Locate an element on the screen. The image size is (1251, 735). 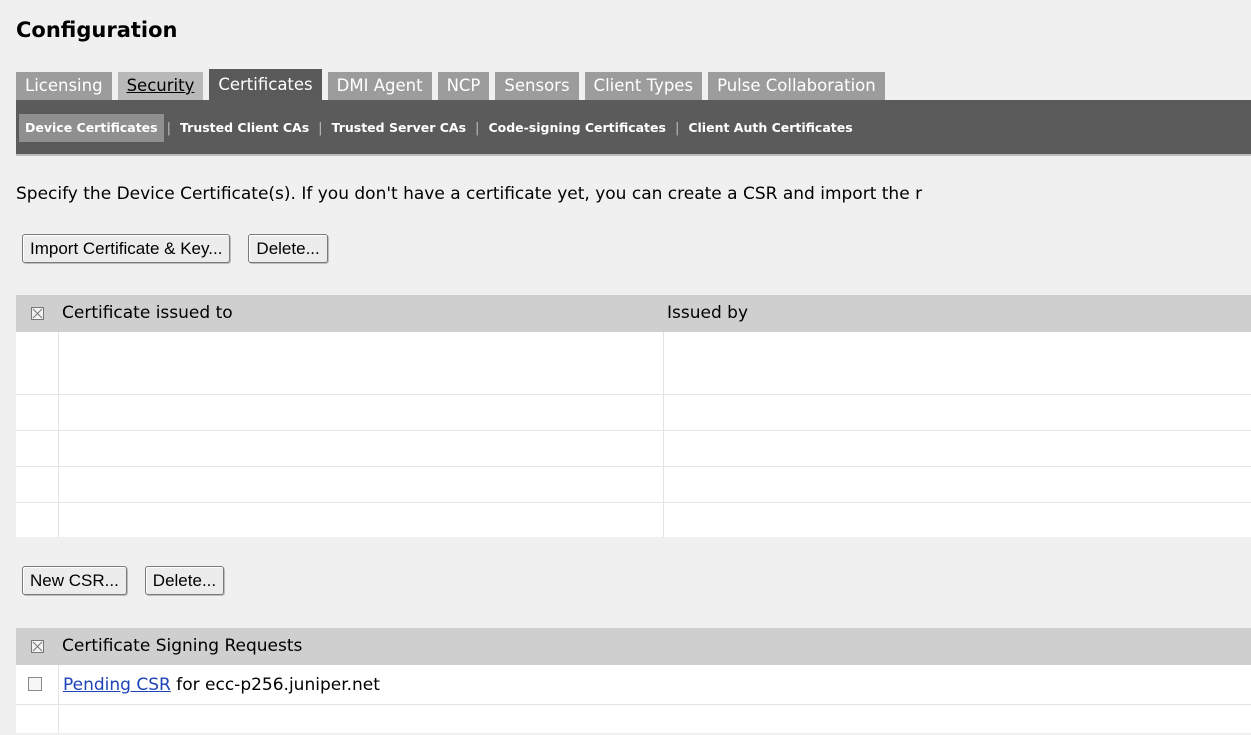
column-header-issued-by: Issued by is located at coordinates (707, 313).